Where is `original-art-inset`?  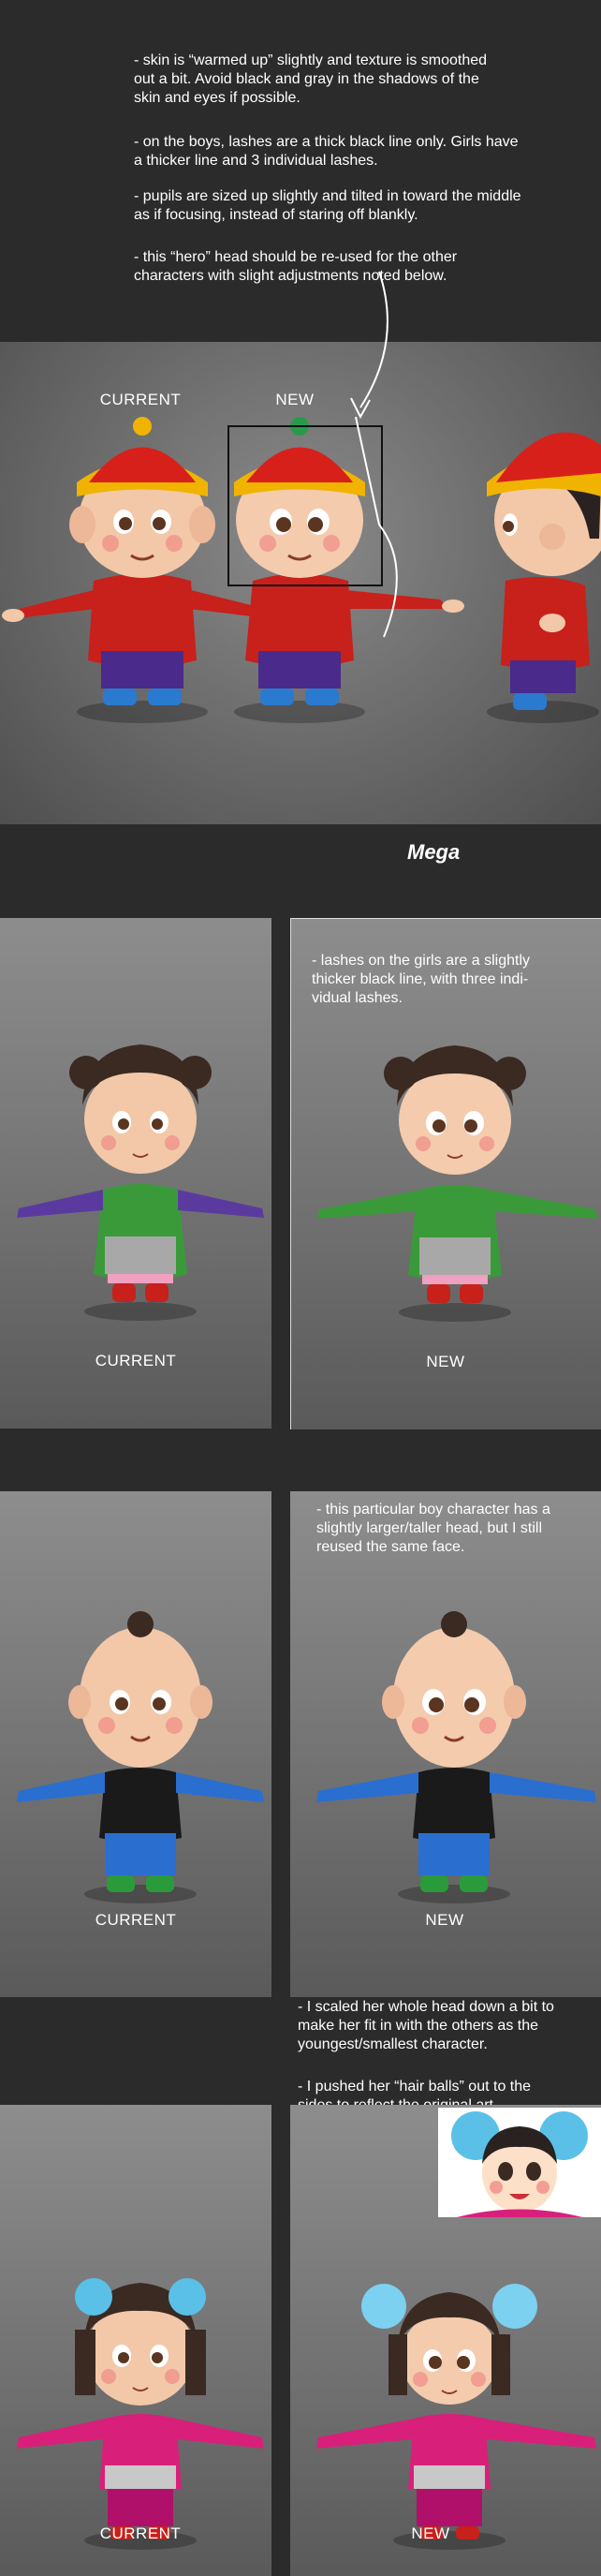
original-art-inset is located at coordinates (519, 2162).